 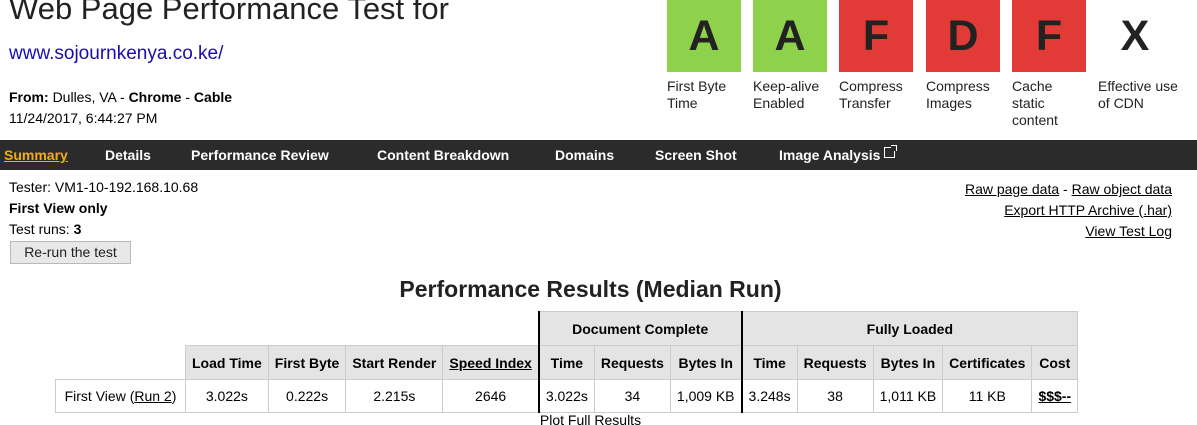 What do you see at coordinates (83, 118) in the screenshot?
I see `test-datetime: 11/24/2017, 6:44:27 PM` at bounding box center [83, 118].